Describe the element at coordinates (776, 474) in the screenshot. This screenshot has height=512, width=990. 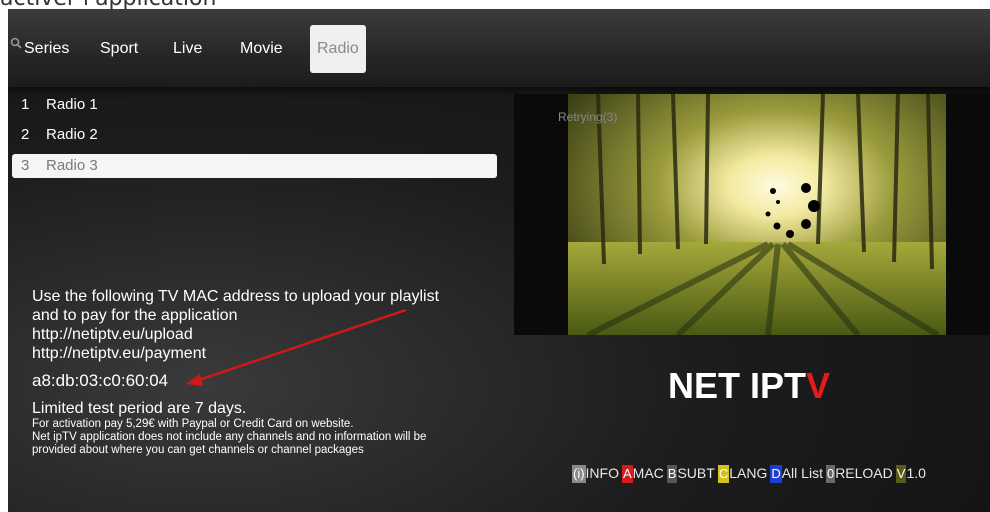
I see `key-badge: D` at that location.